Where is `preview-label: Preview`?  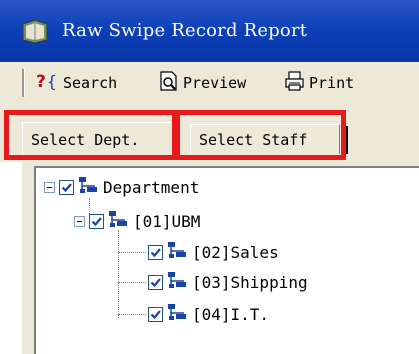
preview-label: Preview is located at coordinates (215, 83).